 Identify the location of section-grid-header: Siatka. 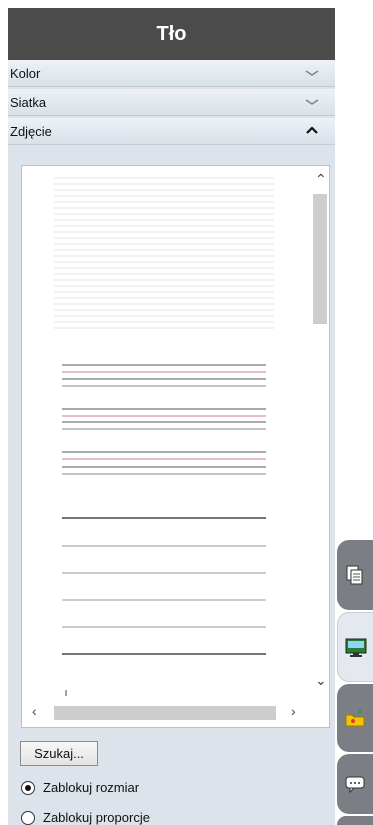
(171, 102).